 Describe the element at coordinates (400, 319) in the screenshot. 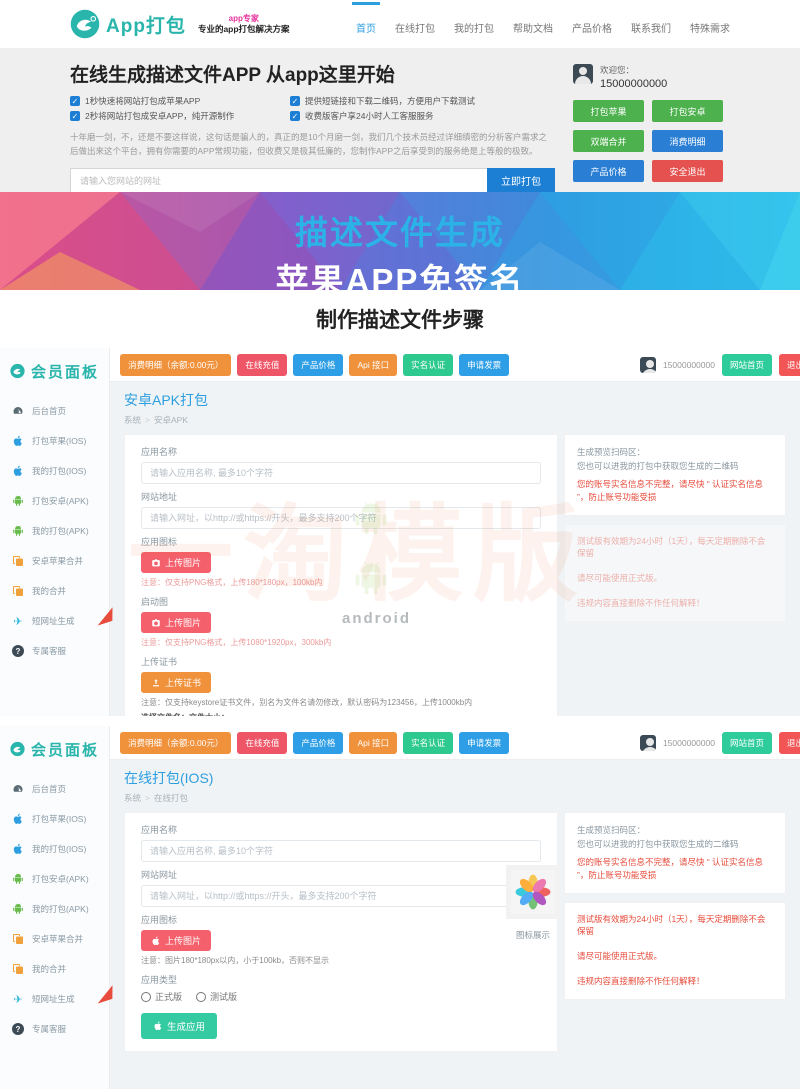

I see `steps-section: 制作描述文件步骤` at that location.